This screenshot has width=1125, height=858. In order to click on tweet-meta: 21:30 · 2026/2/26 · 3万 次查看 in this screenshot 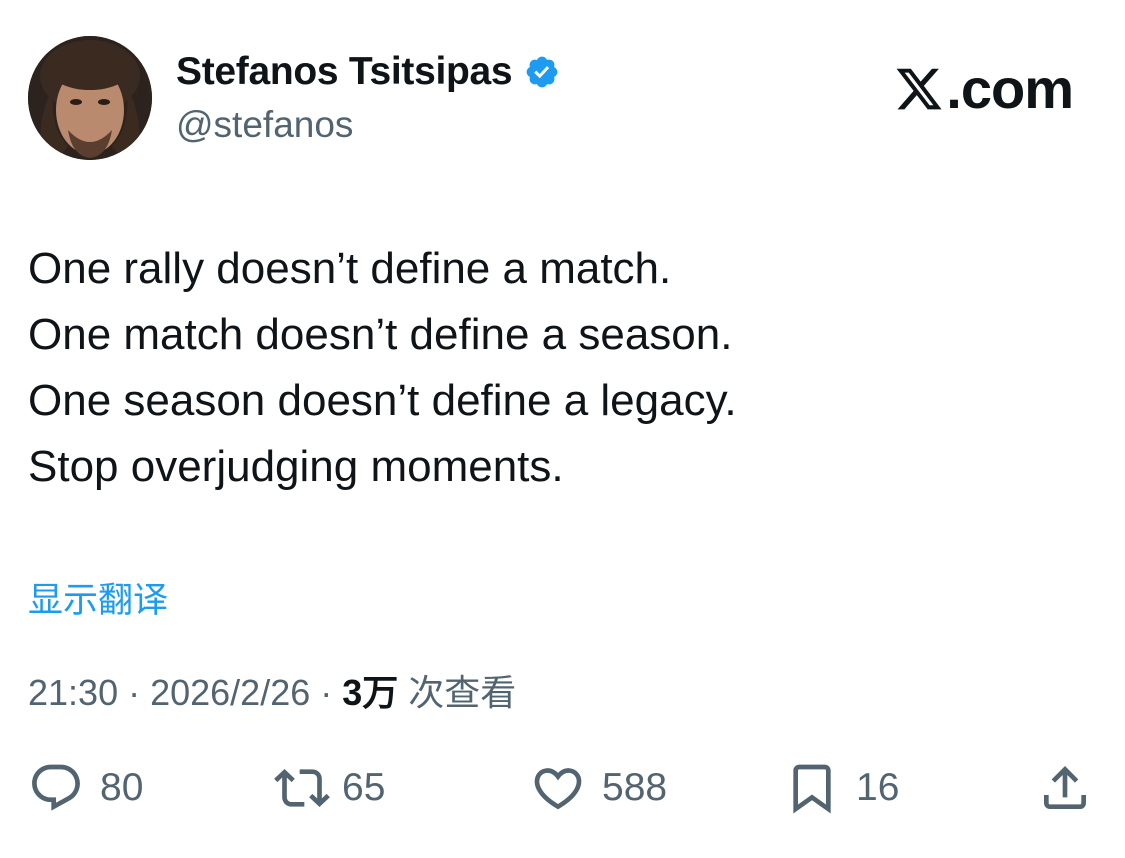, I will do `click(272, 690)`.